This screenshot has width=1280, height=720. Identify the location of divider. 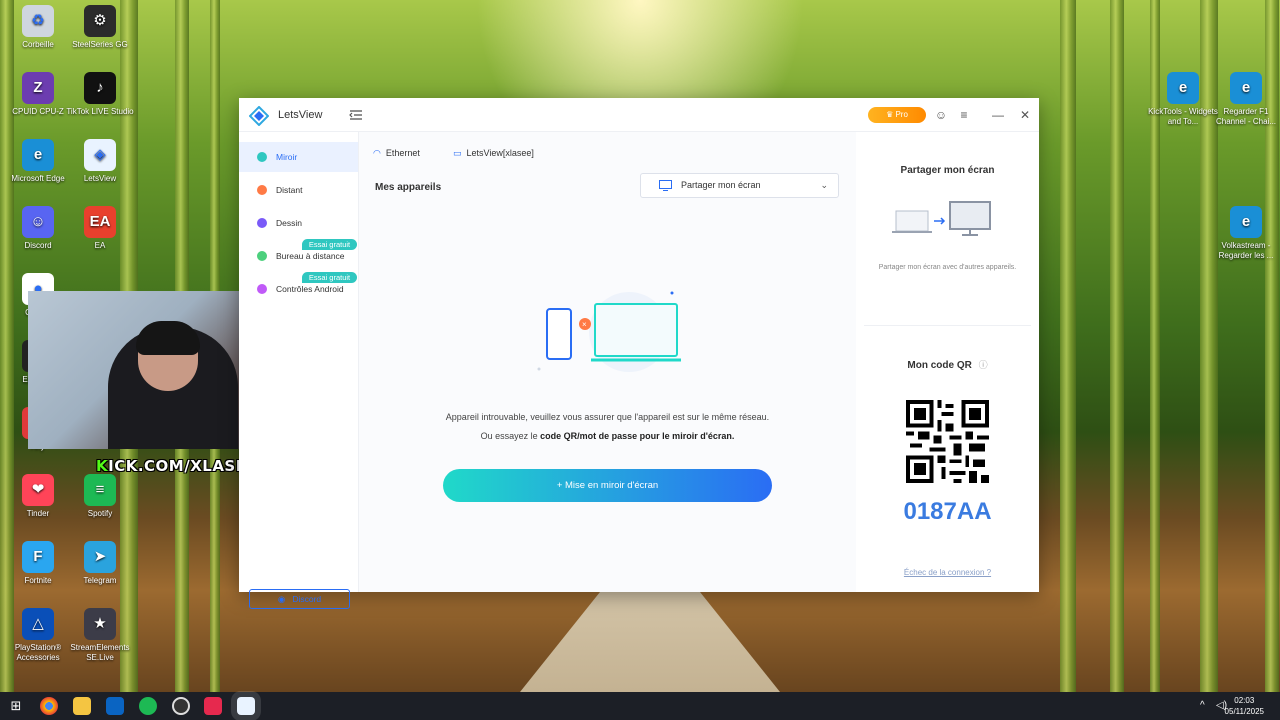
(947, 325).